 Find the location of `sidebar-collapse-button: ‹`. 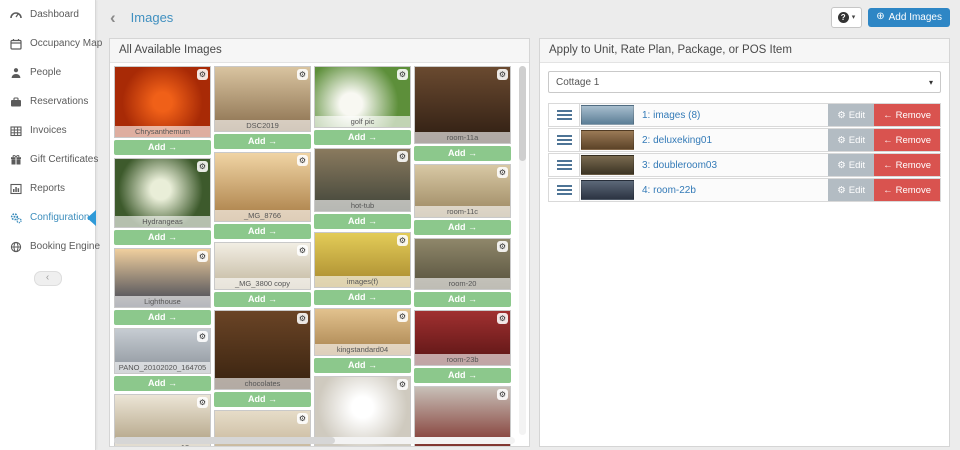

sidebar-collapse-button: ‹ is located at coordinates (47, 278).